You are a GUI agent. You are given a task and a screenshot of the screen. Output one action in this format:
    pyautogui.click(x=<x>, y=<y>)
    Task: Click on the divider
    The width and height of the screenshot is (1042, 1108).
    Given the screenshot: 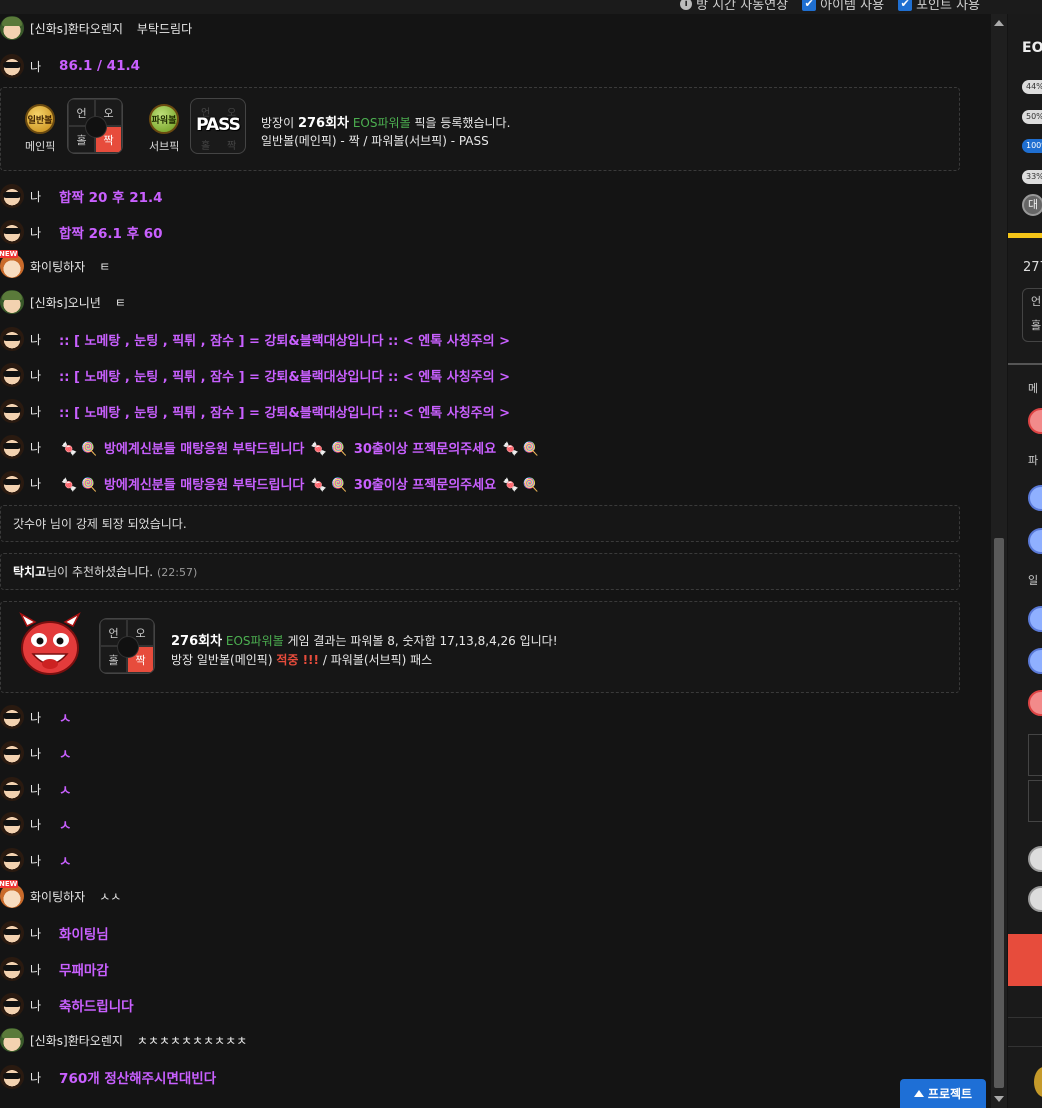 What is the action you would take?
    pyautogui.click(x=1025, y=1046)
    